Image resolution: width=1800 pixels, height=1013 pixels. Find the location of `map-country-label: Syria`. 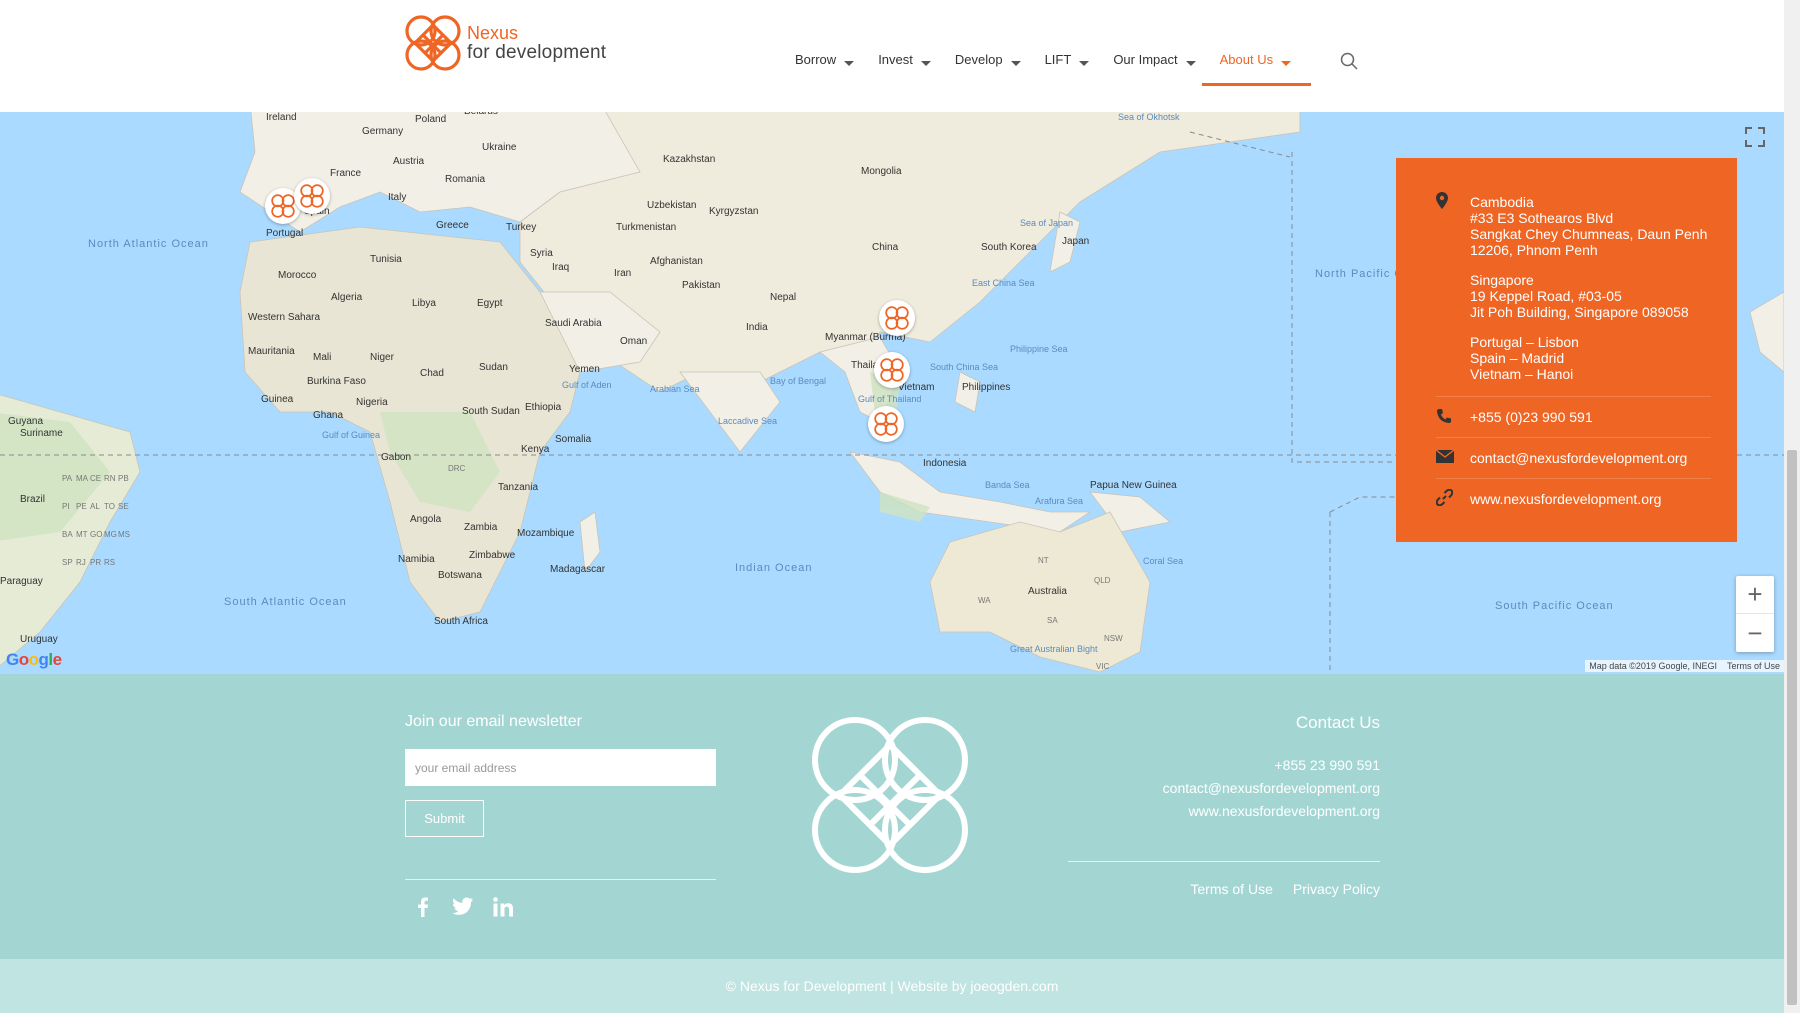

map-country-label: Syria is located at coordinates (541, 253).